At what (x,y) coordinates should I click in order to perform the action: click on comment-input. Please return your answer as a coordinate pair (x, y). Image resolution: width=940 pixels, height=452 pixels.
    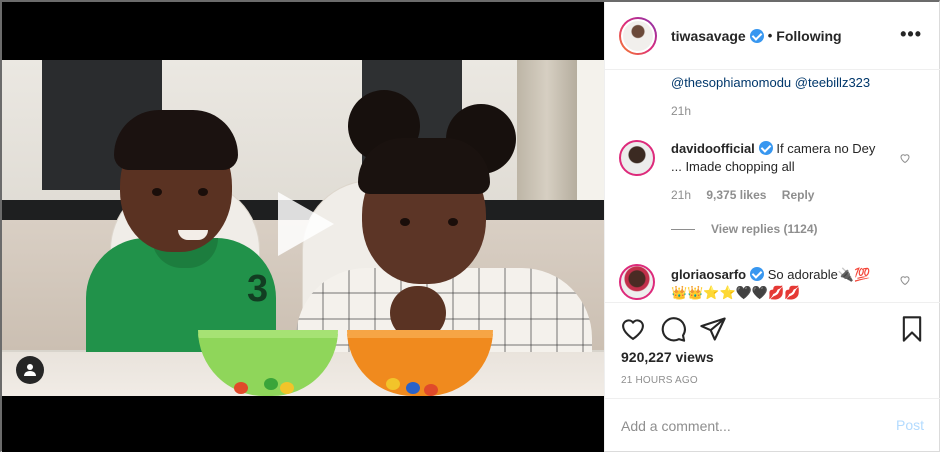
    Looking at the image, I should click on (746, 426).